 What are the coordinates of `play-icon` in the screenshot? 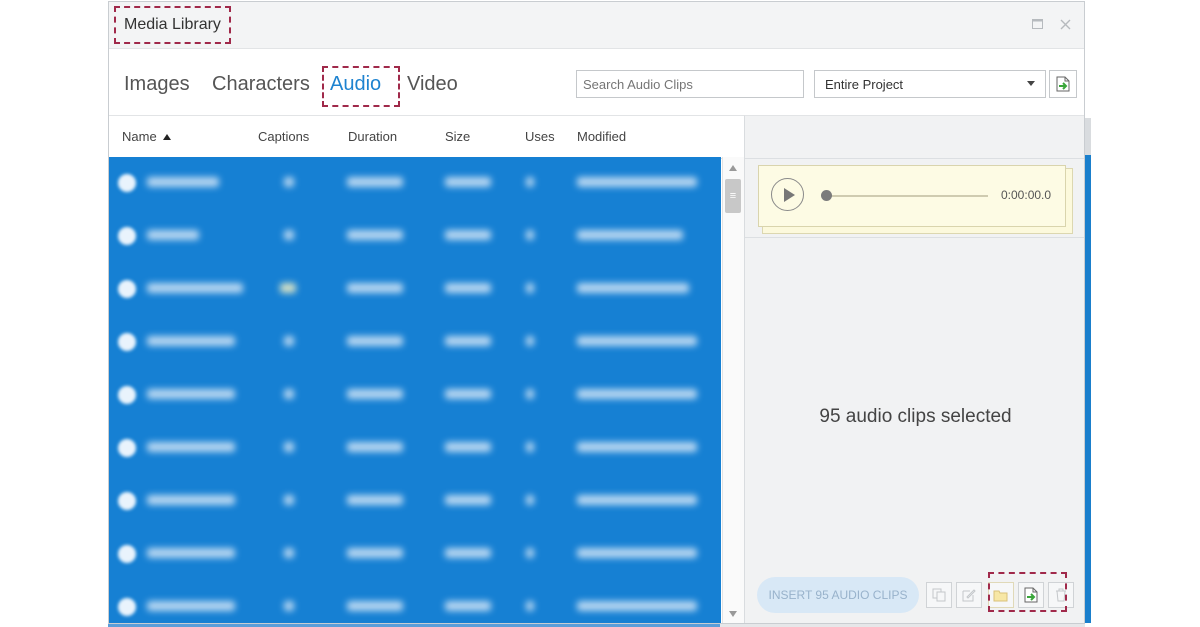 It's located at (789, 194).